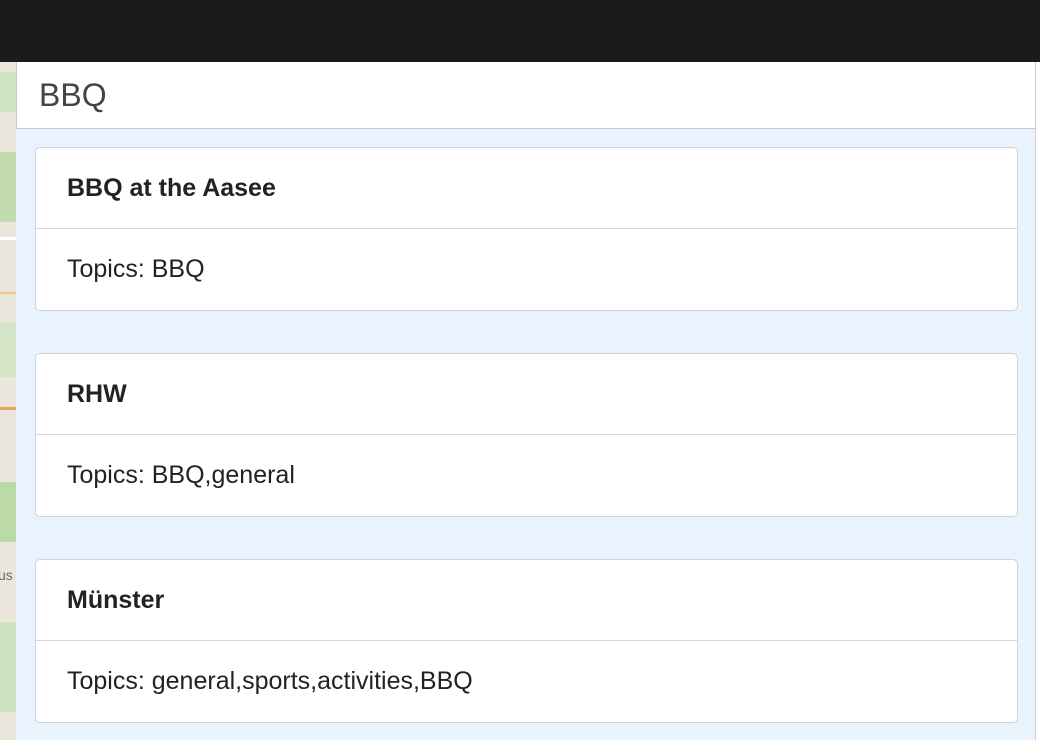  What do you see at coordinates (270, 681) in the screenshot?
I see `result-topics: Topics: general,sports,activities,BBQ` at bounding box center [270, 681].